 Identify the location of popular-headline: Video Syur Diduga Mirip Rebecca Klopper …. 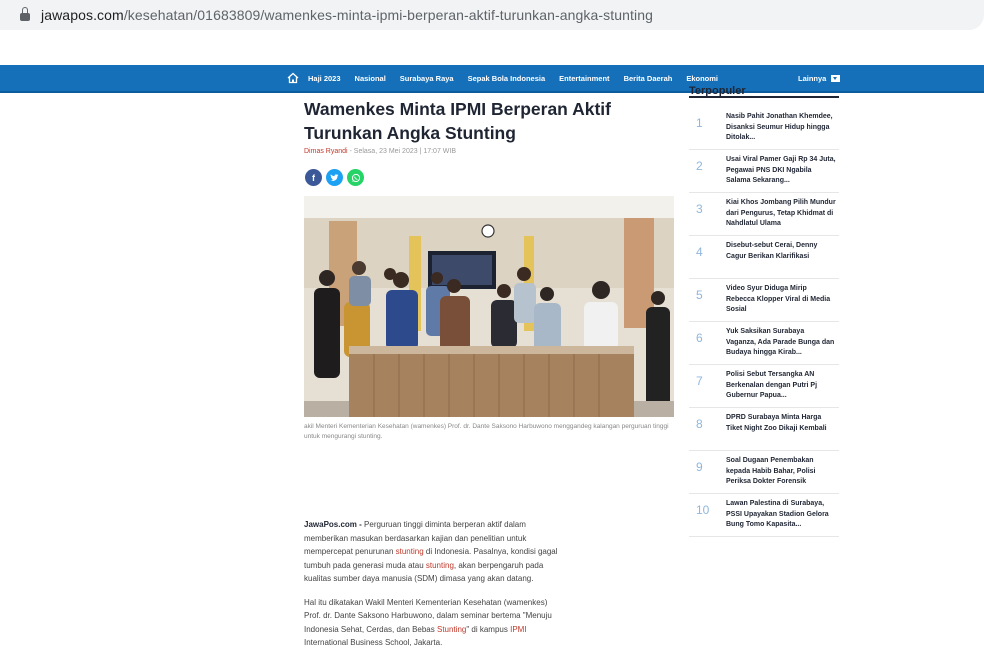
(781, 302).